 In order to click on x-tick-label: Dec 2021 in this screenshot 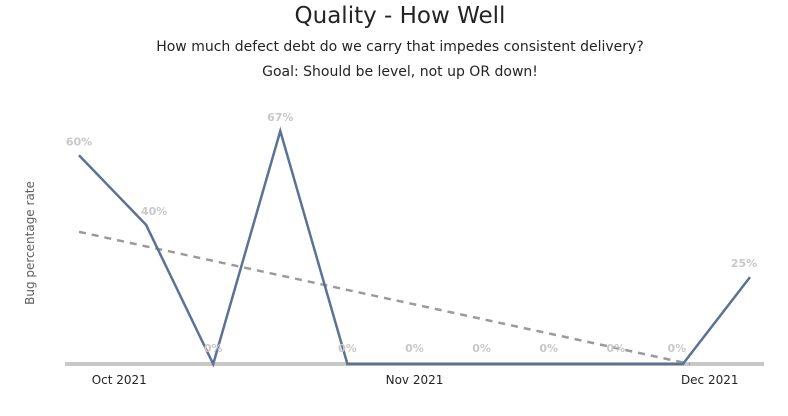, I will do `click(710, 380)`.